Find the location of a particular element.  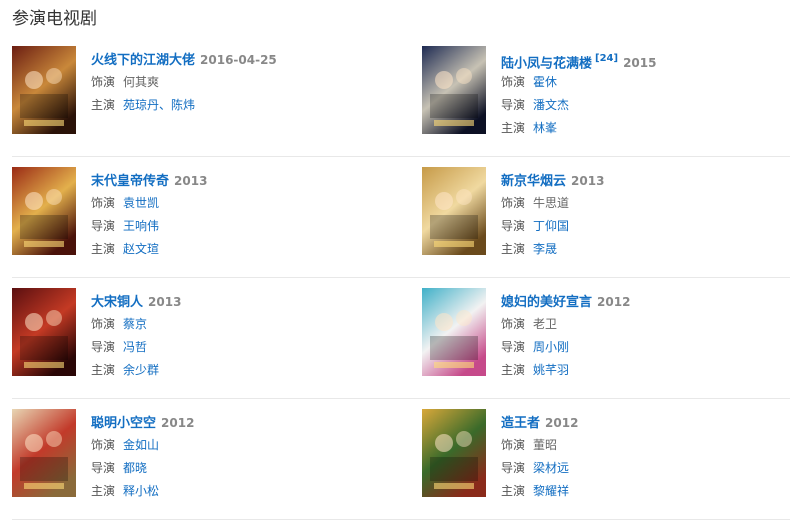

meta-line: 导演 梁材远 is located at coordinates (645, 468).